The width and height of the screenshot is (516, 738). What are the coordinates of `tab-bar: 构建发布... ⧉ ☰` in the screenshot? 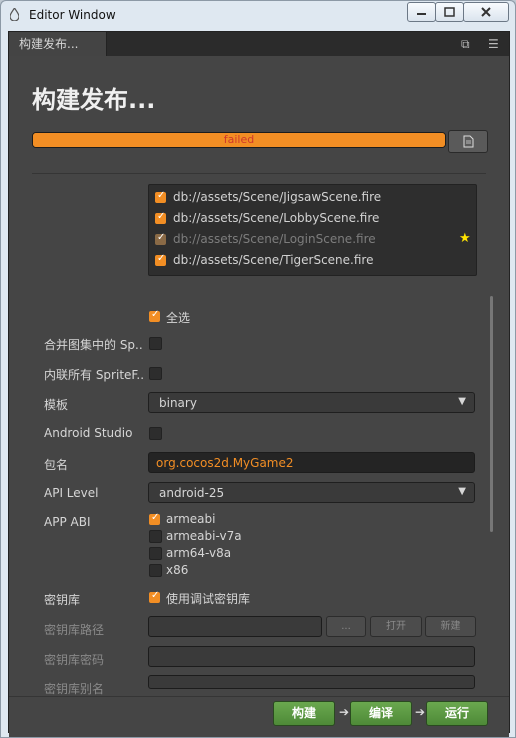 It's located at (259, 44).